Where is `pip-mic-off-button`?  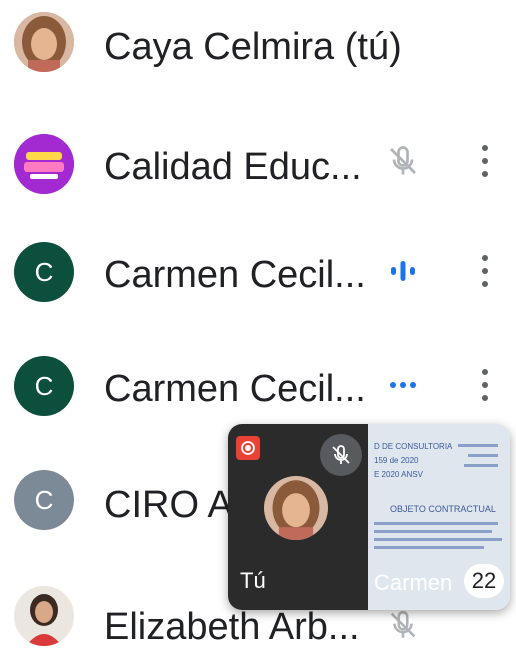
pip-mic-off-button is located at coordinates (341, 455).